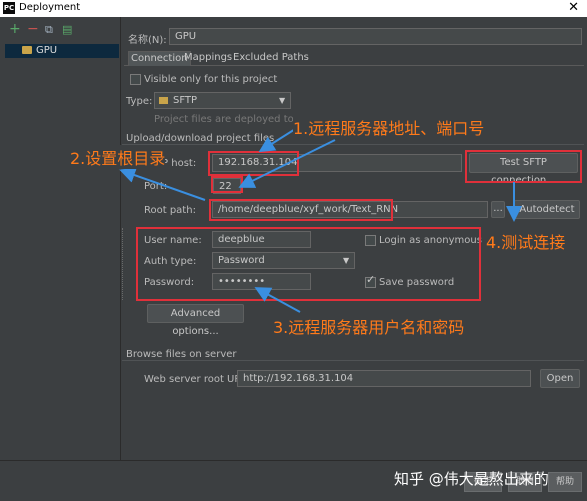 This screenshot has width=587, height=501. What do you see at coordinates (118, 157) in the screenshot?
I see `annotation-root-dir: 2.设置根目录` at bounding box center [118, 157].